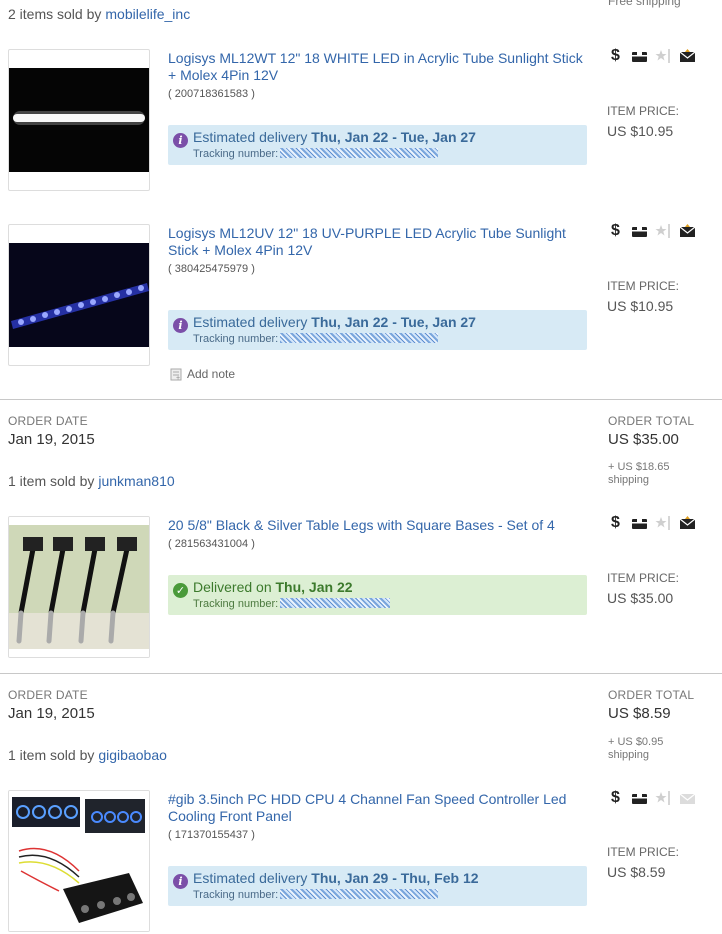 This screenshot has height=934, width=722. Describe the element at coordinates (55, 14) in the screenshot. I see `sold-by-label: 2 items sold by` at that location.